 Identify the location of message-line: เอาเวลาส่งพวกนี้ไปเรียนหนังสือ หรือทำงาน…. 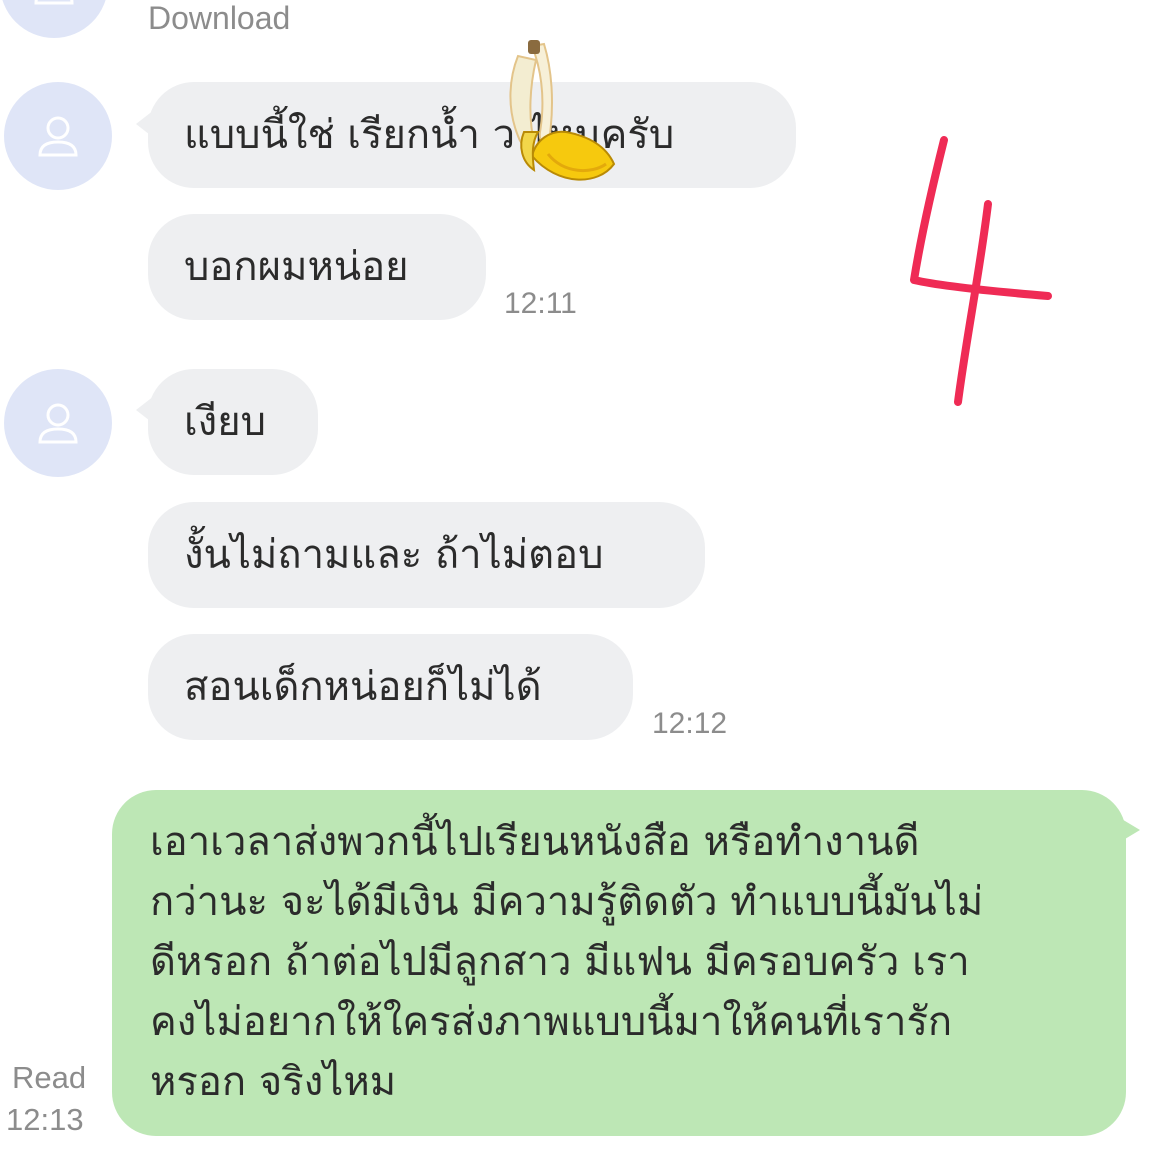
(535, 842).